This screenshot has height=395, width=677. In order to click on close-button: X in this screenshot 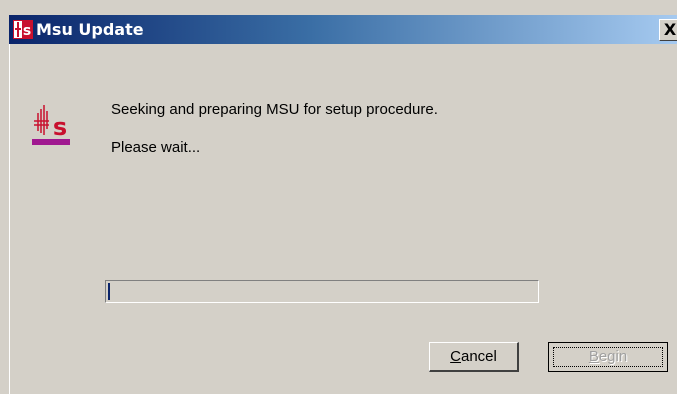, I will do `click(668, 30)`.